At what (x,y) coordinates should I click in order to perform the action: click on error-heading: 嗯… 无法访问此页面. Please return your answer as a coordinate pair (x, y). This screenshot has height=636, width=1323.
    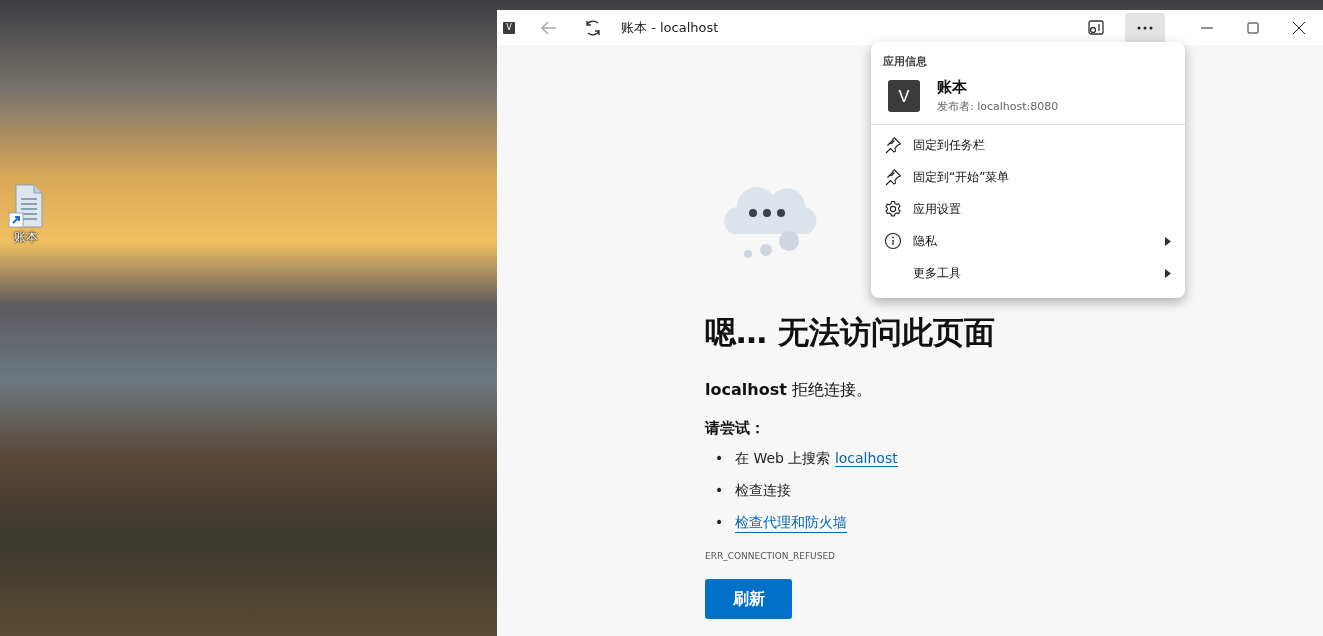
    Looking at the image, I should click on (850, 332).